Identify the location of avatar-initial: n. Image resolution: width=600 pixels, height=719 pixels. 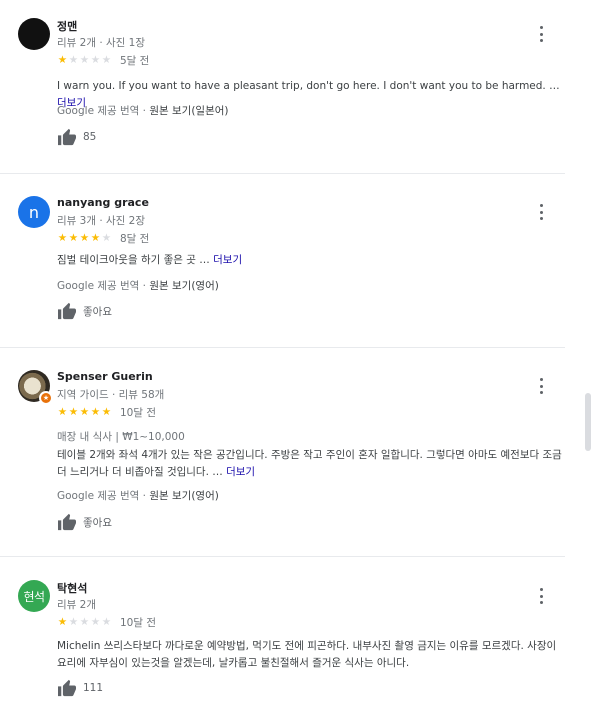
(34, 212).